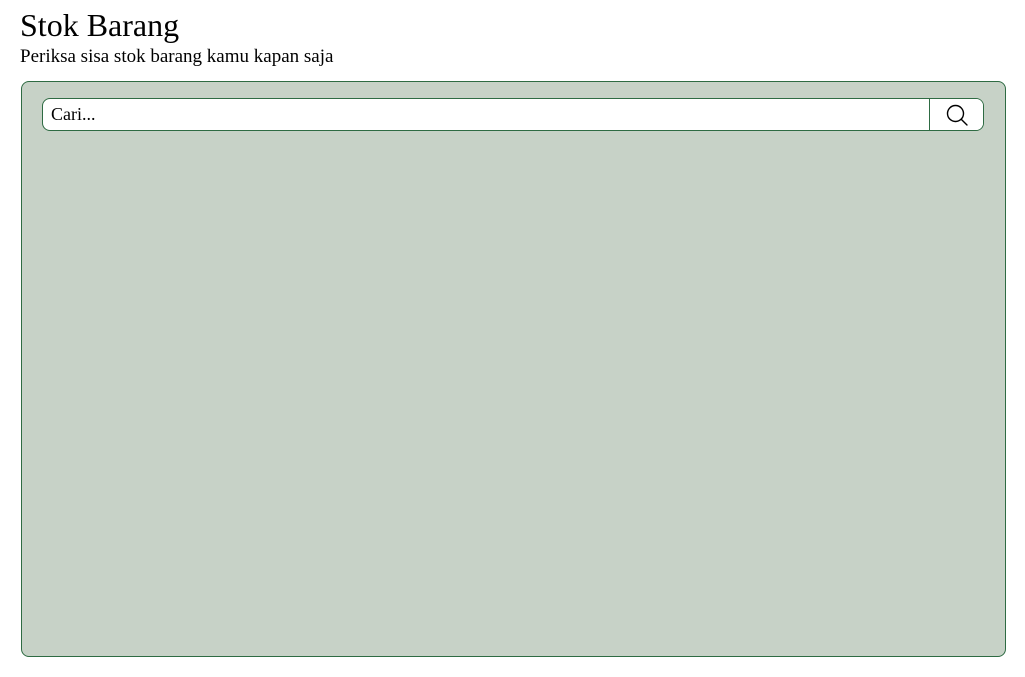 This screenshot has height=677, width=1025. I want to click on search-bar, so click(513, 114).